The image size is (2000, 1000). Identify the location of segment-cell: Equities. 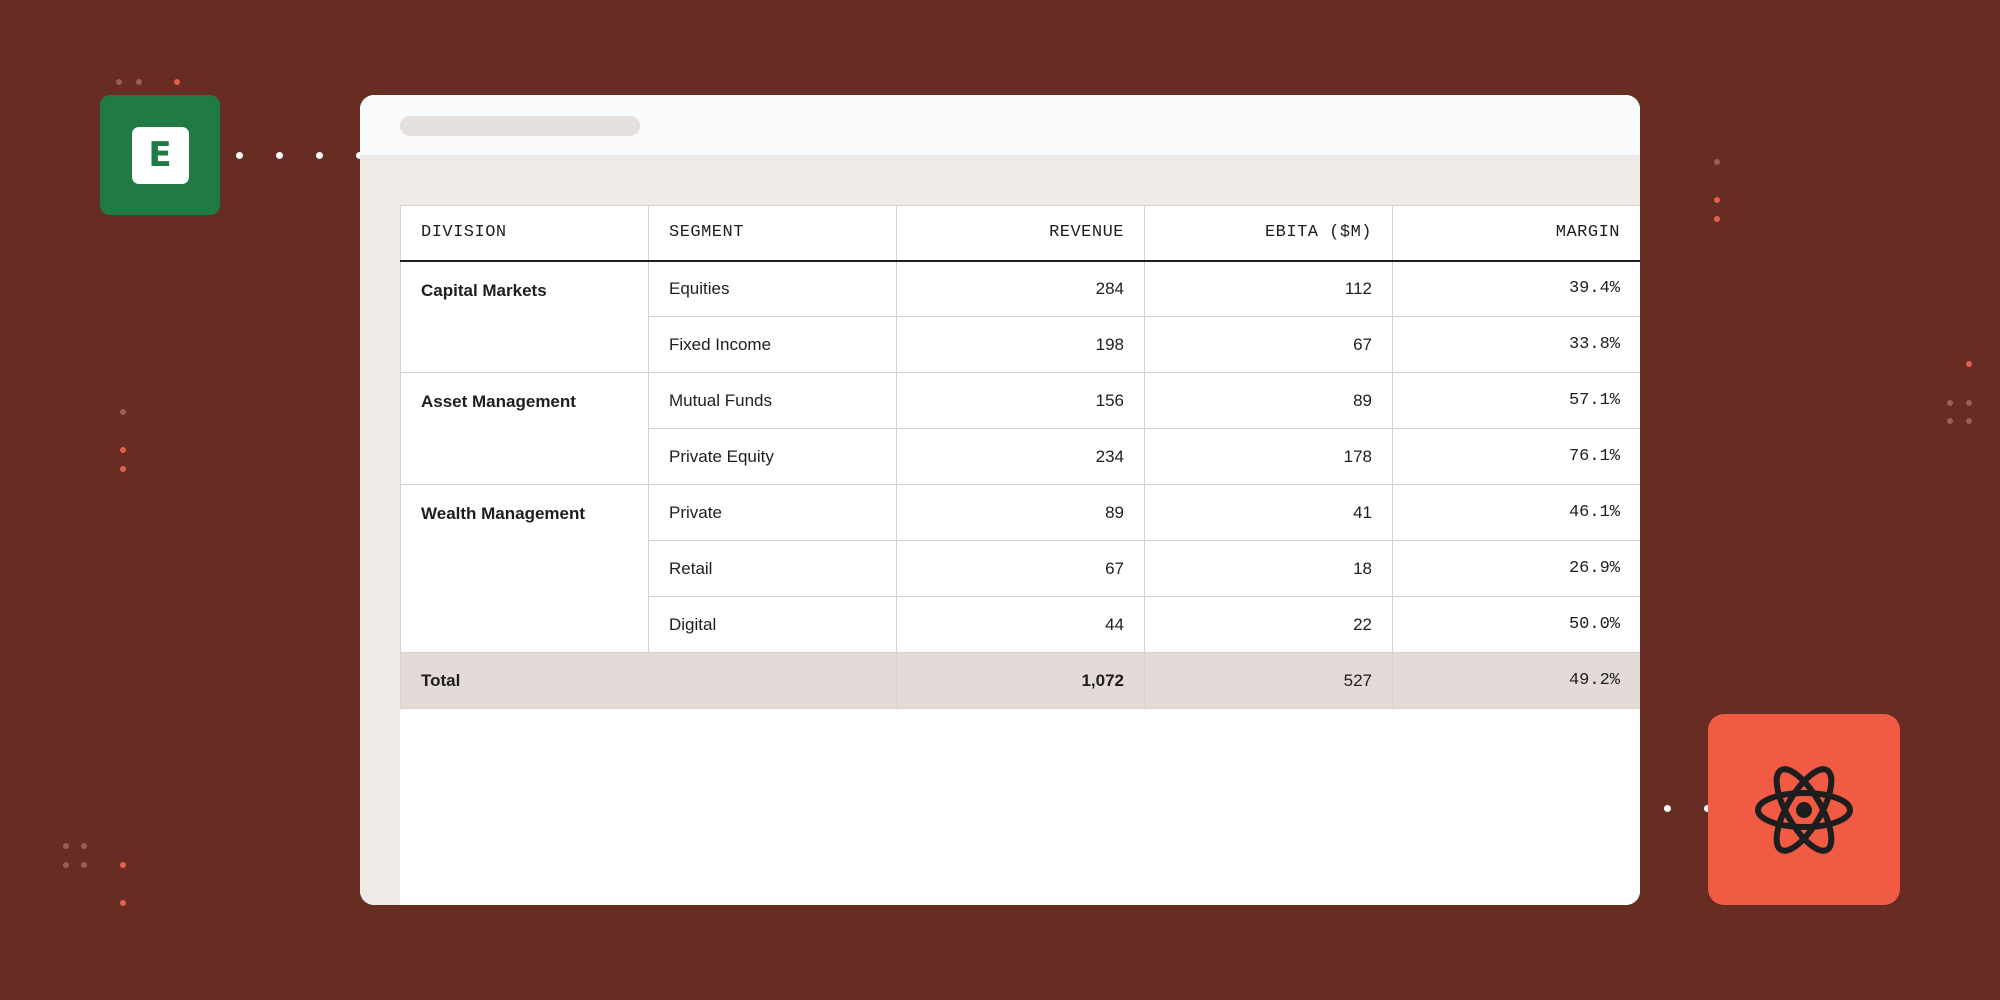
(772, 288).